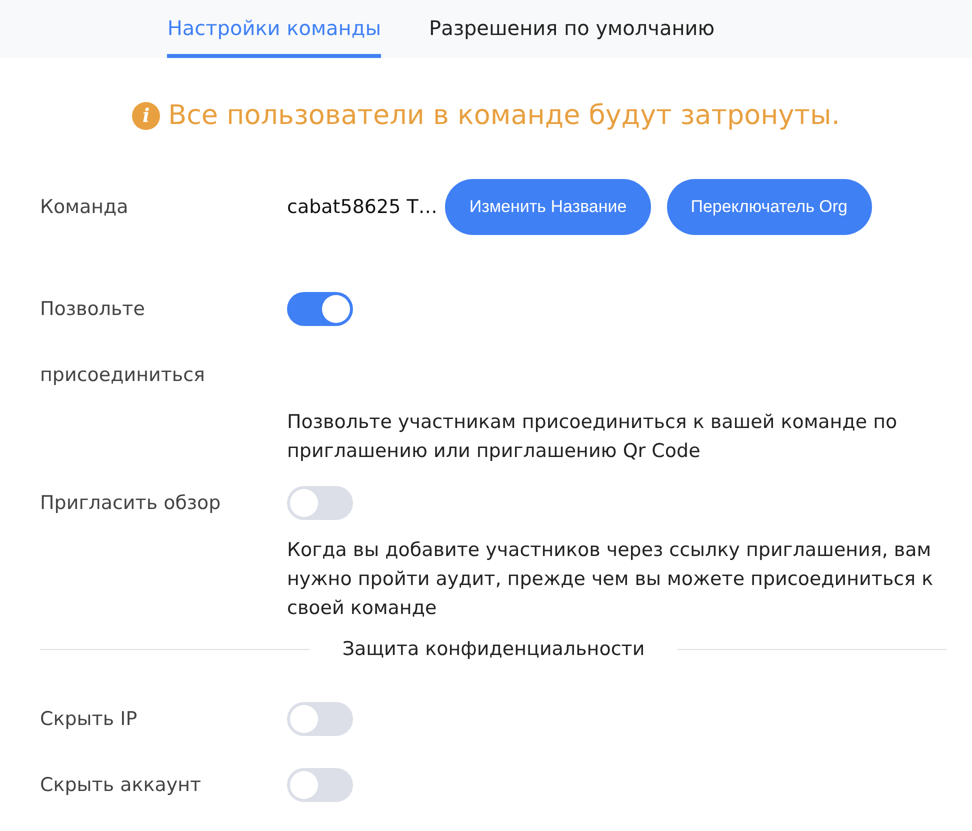 This screenshot has height=831, width=972. What do you see at coordinates (85, 207) in the screenshot?
I see `setting-label: Команда` at bounding box center [85, 207].